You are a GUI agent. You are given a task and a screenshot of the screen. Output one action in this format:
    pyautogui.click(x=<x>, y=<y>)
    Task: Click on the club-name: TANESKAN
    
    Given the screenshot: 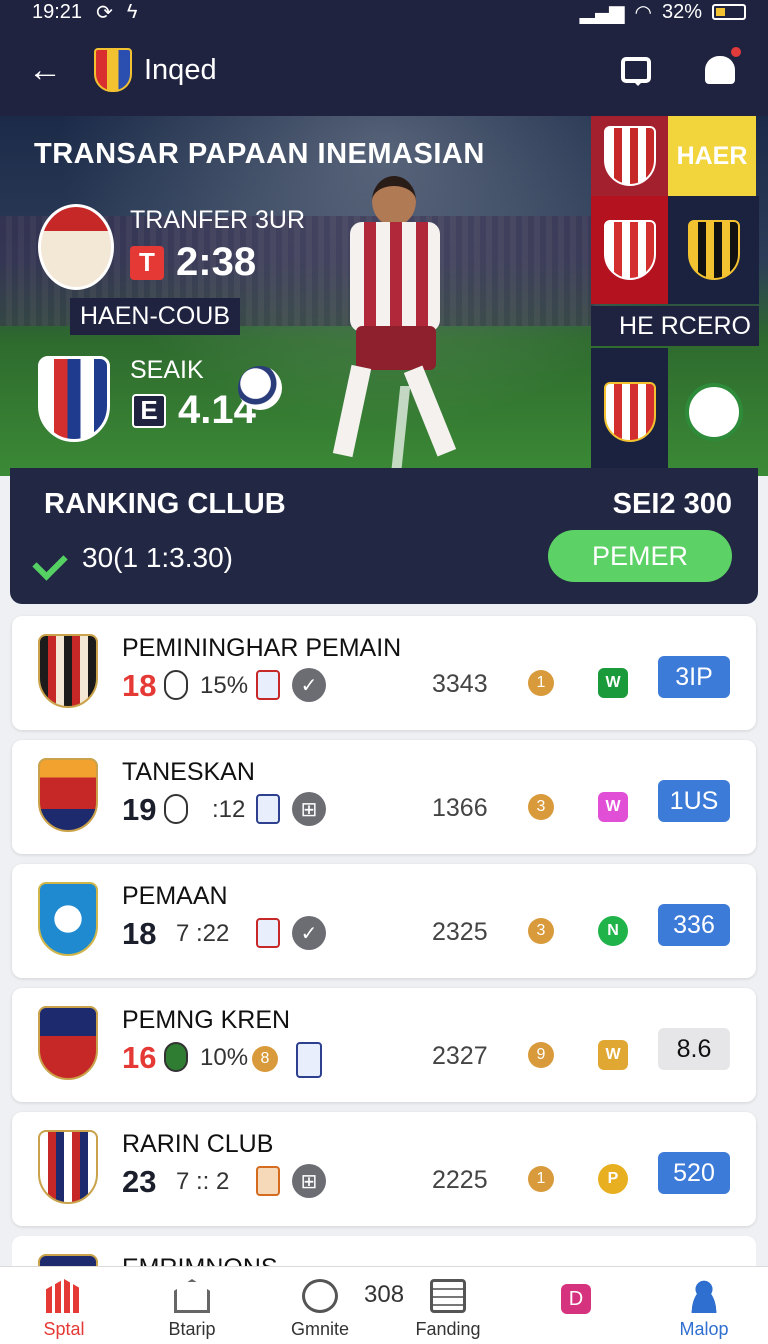 What is the action you would take?
    pyautogui.click(x=188, y=772)
    